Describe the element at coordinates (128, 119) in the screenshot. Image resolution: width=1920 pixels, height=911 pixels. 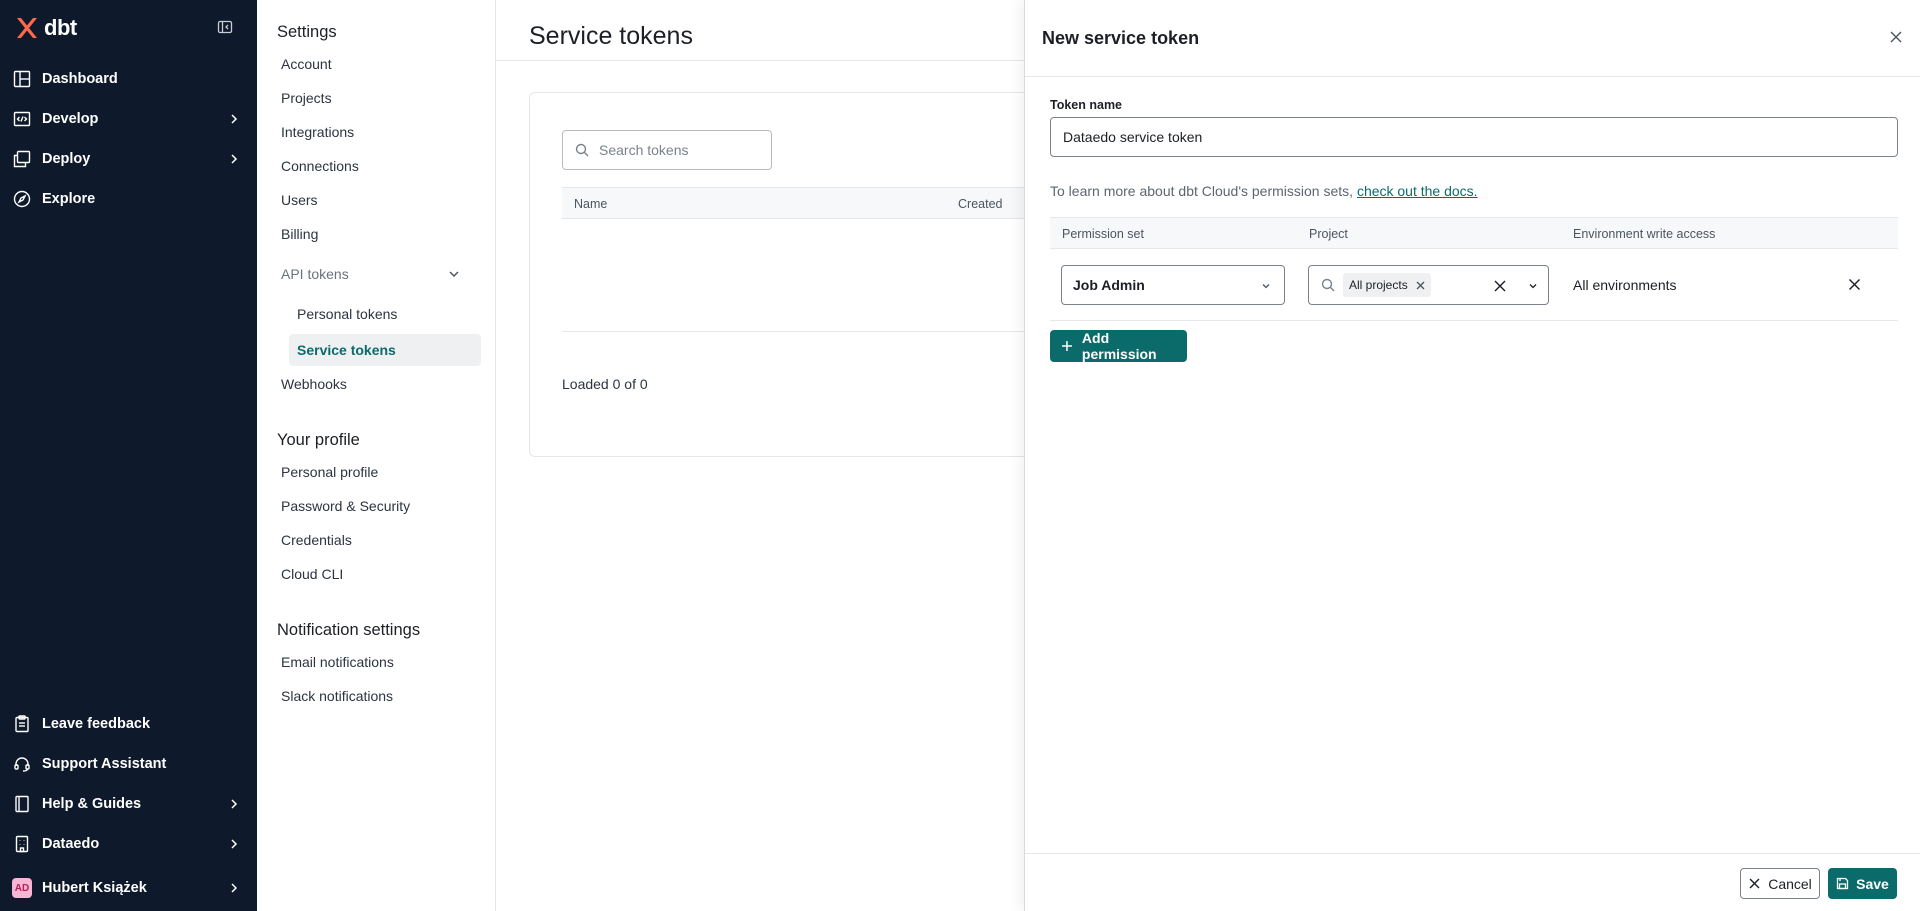
I see `nav-item-develop: Develop` at that location.